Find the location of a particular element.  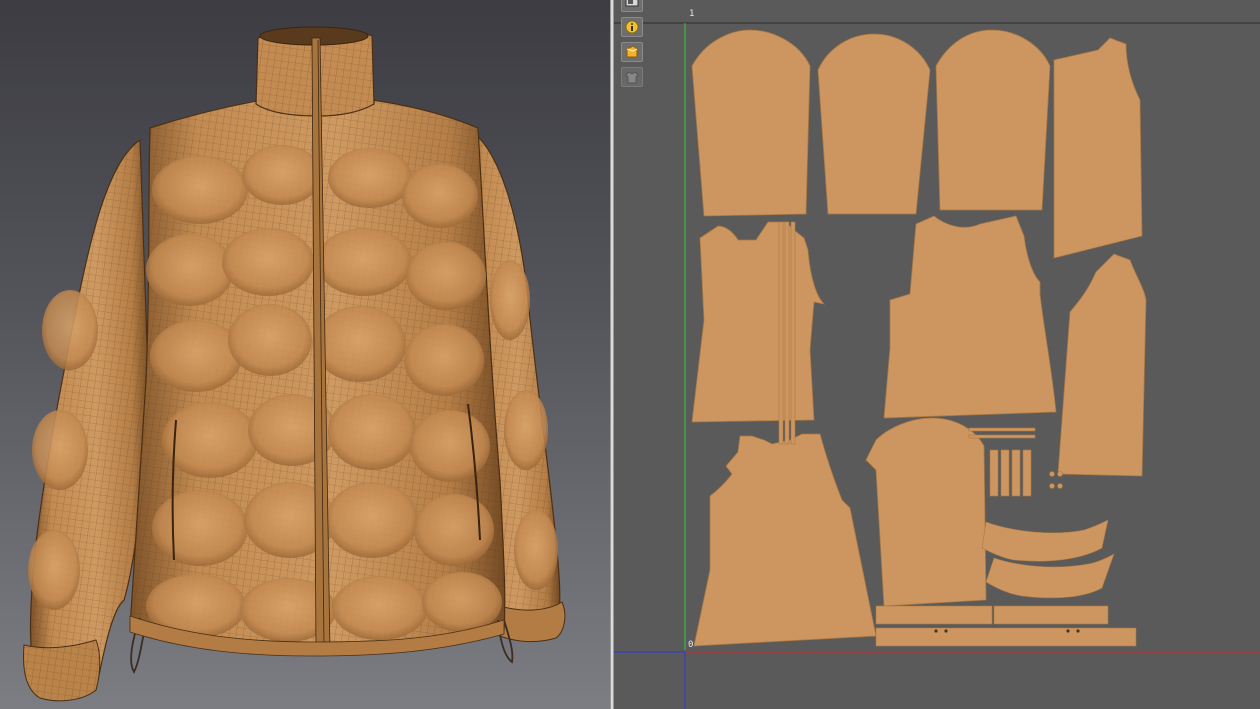

uv-toolbar is located at coordinates (633, 46).